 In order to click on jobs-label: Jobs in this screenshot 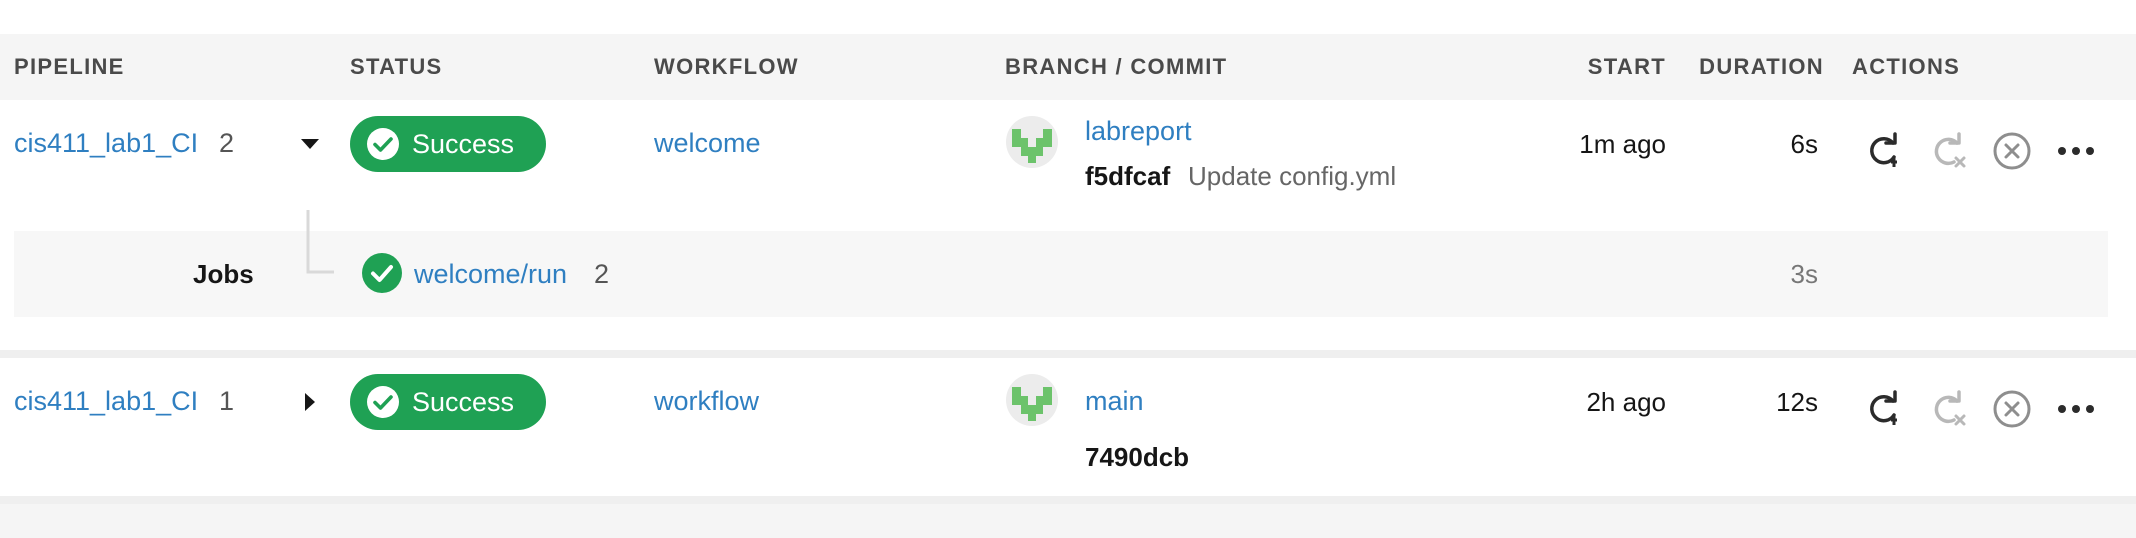, I will do `click(223, 274)`.